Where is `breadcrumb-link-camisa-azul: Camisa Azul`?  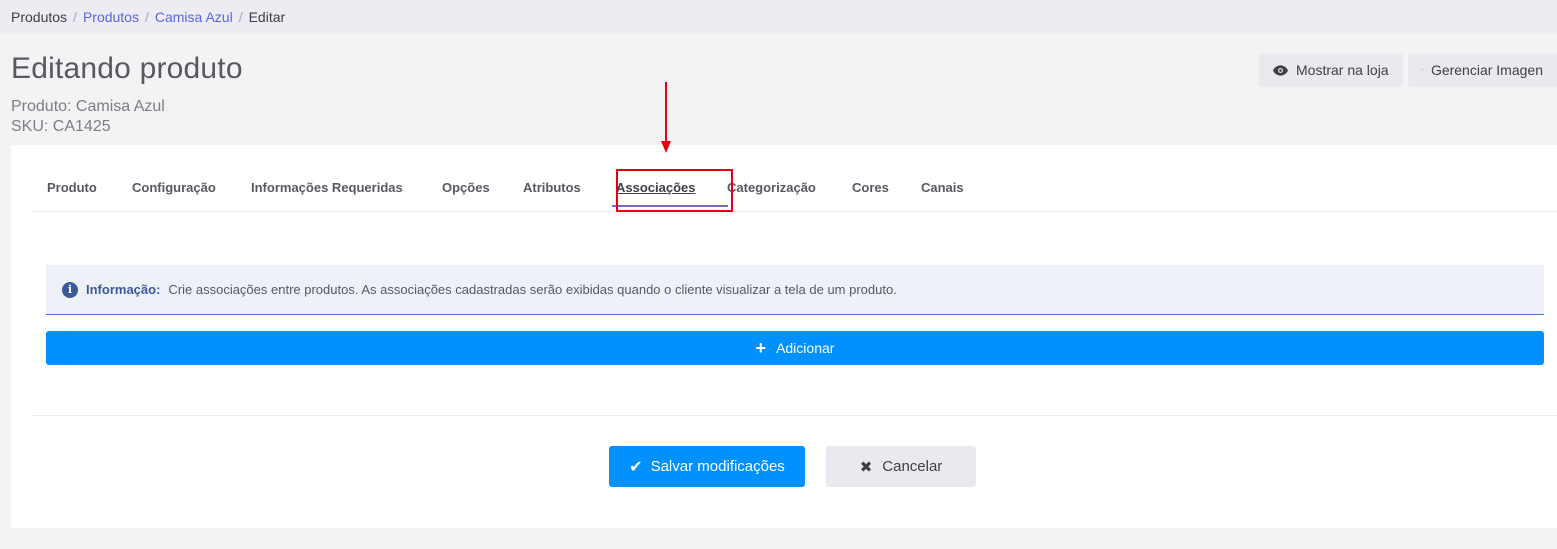 breadcrumb-link-camisa-azul: Camisa Azul is located at coordinates (194, 17).